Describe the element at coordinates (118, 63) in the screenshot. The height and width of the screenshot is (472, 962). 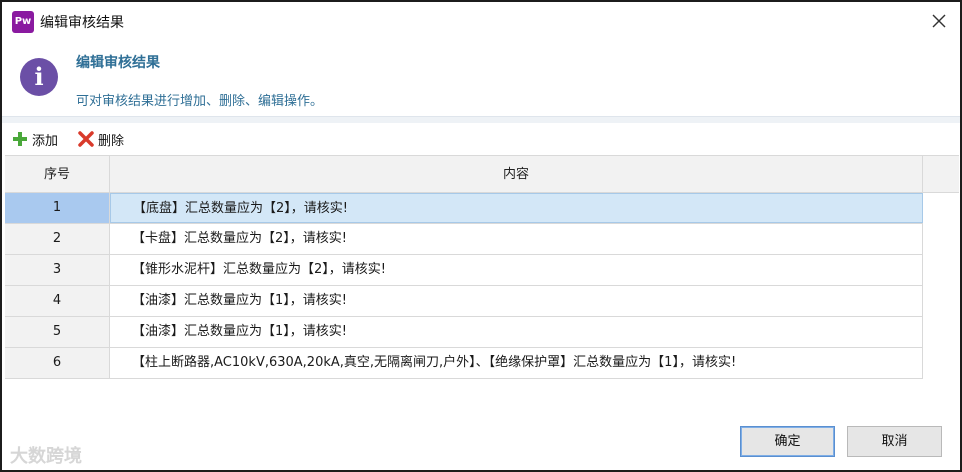
I see `info-title: 编辑审核结果` at that location.